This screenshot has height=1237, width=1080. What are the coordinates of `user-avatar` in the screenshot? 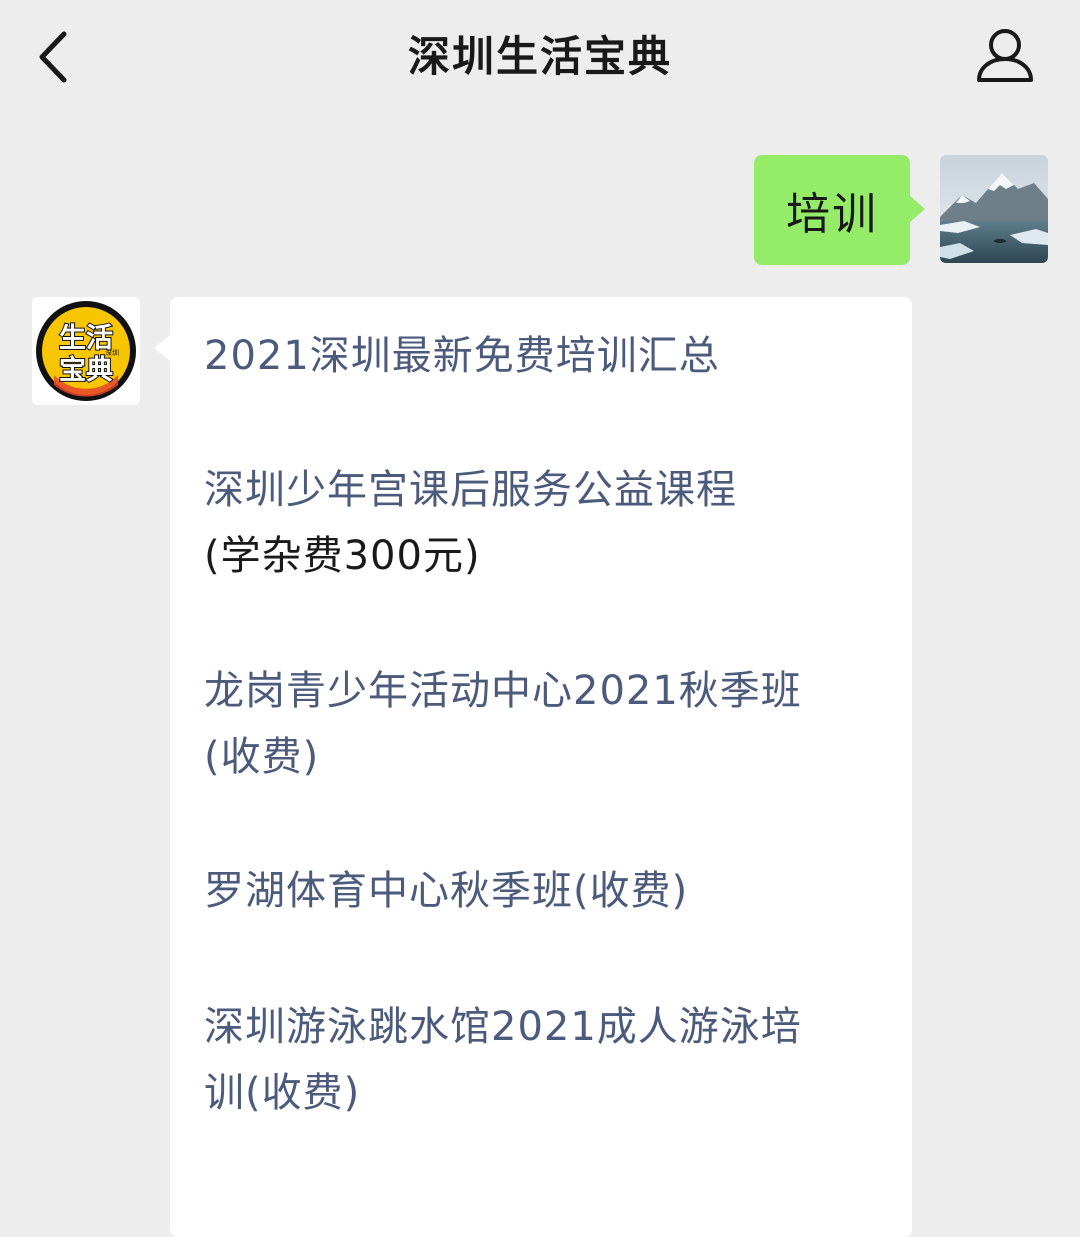 It's located at (994, 209).